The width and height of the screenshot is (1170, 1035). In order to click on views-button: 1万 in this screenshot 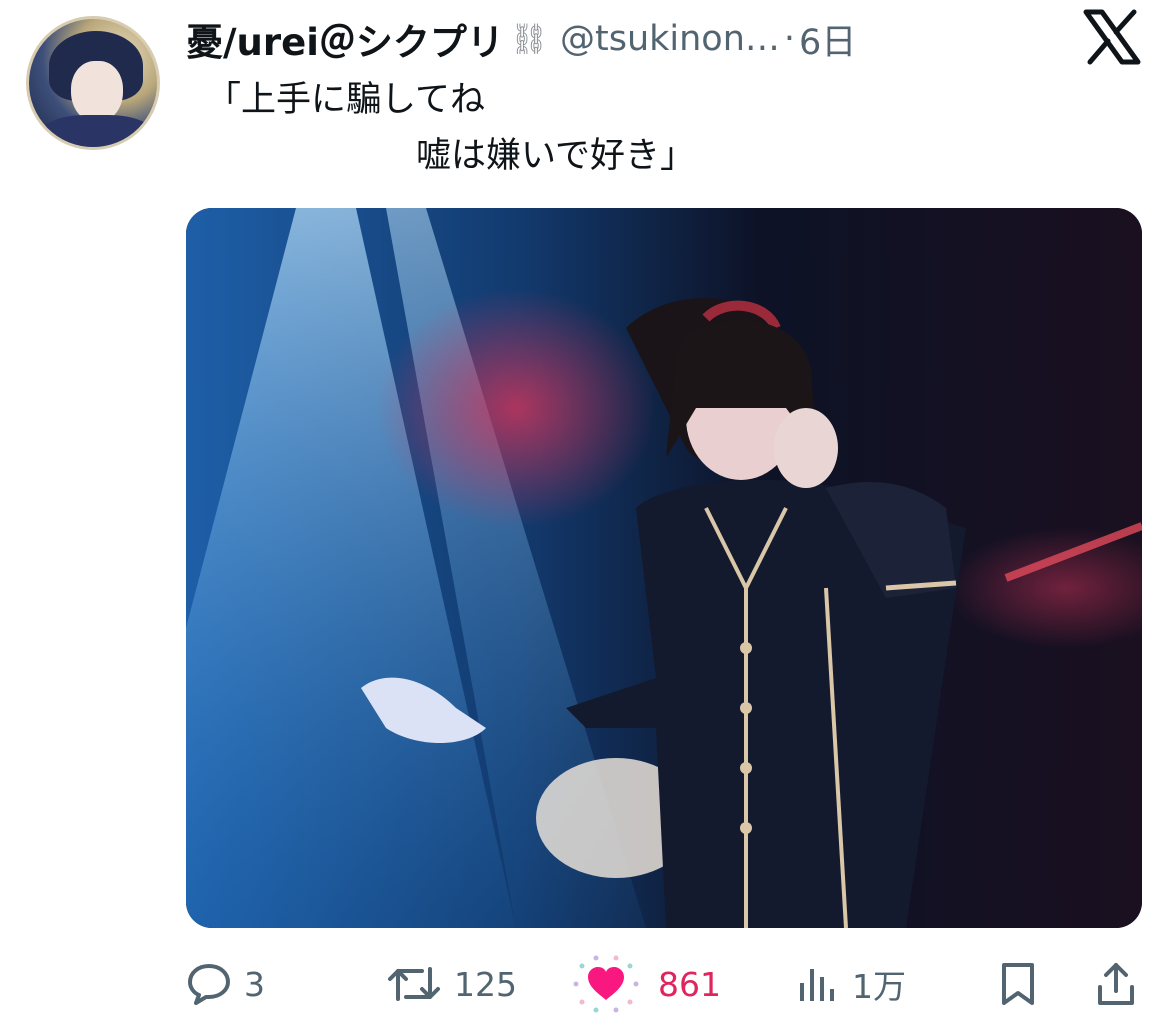, I will do `click(851, 984)`.